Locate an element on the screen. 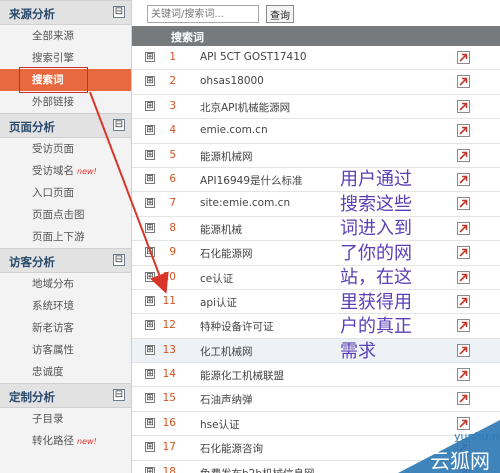 The width and height of the screenshot is (500, 473). sidebar-section-header: 访客分析 ⊟ is located at coordinates (65, 260).